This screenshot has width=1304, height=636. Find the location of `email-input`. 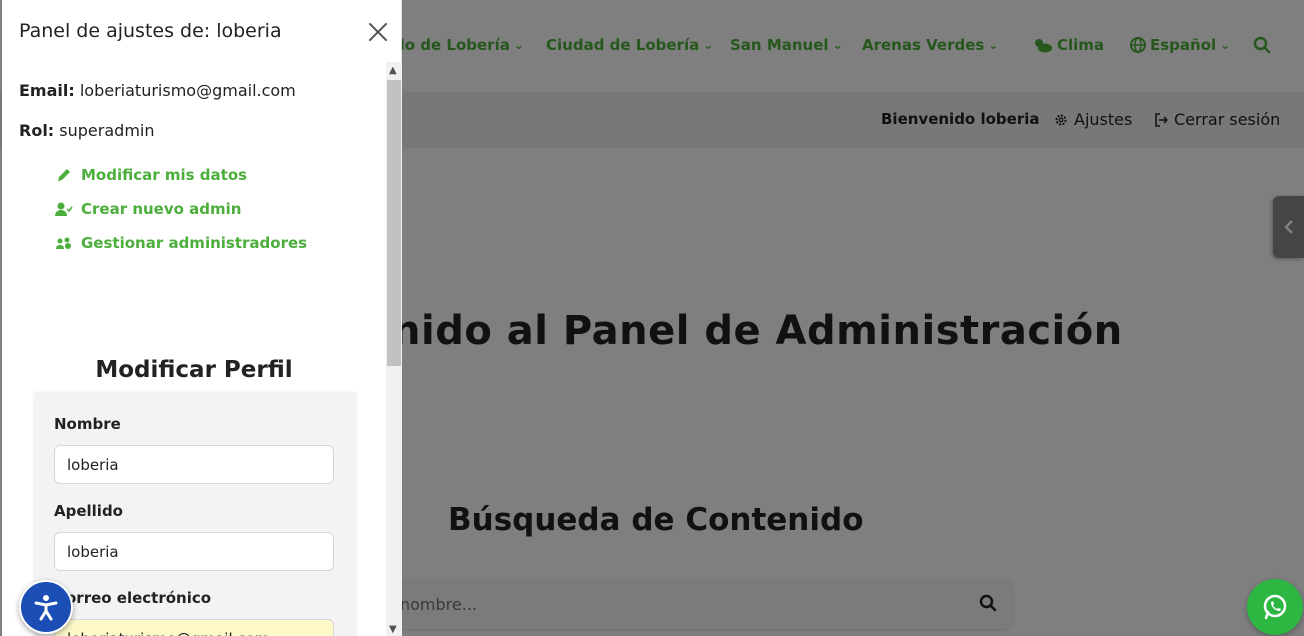

email-input is located at coordinates (194, 627).